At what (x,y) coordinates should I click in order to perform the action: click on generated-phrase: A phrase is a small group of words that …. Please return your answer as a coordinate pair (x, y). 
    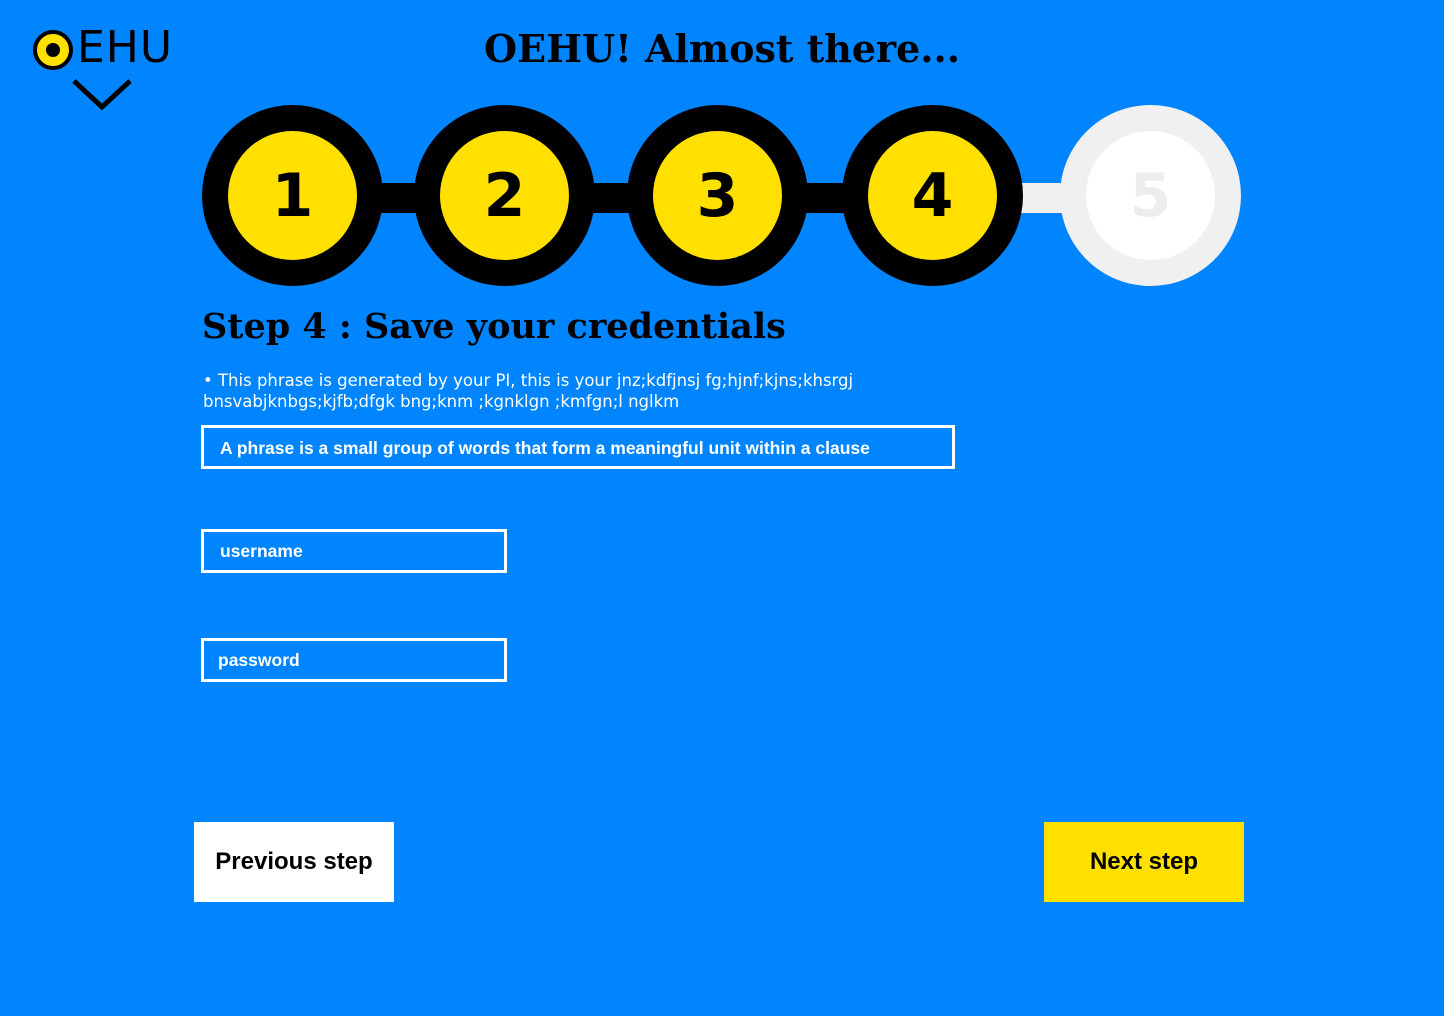
    Looking at the image, I should click on (545, 448).